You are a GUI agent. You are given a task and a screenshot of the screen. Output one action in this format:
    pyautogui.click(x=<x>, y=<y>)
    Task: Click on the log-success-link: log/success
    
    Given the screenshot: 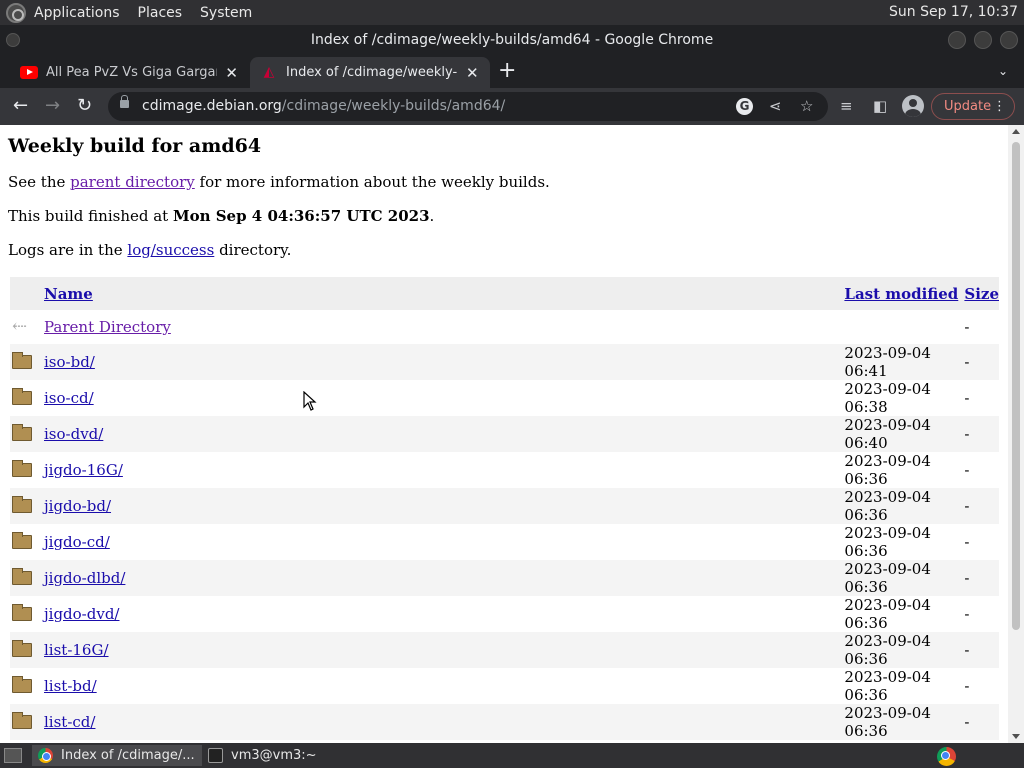 What is the action you would take?
    pyautogui.click(x=170, y=250)
    